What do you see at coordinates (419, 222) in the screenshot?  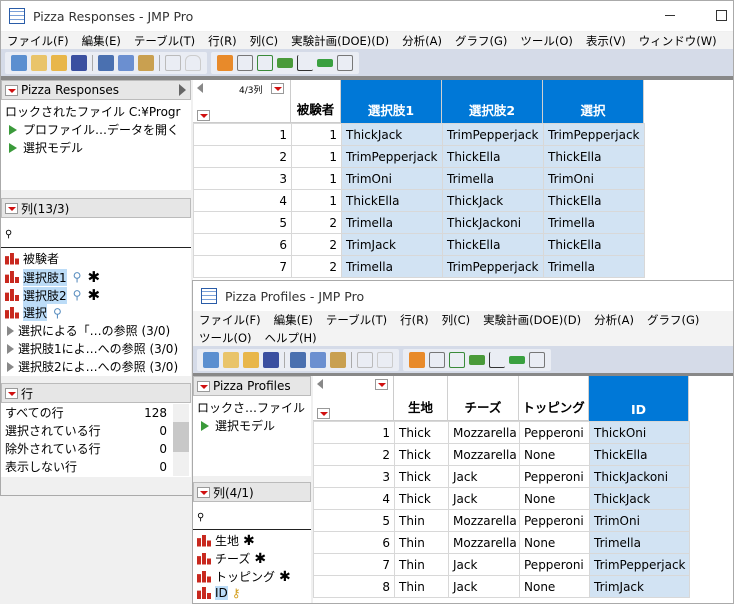 I see `table-row: 5 2 Trimella ThickJackoni Trimella` at bounding box center [419, 222].